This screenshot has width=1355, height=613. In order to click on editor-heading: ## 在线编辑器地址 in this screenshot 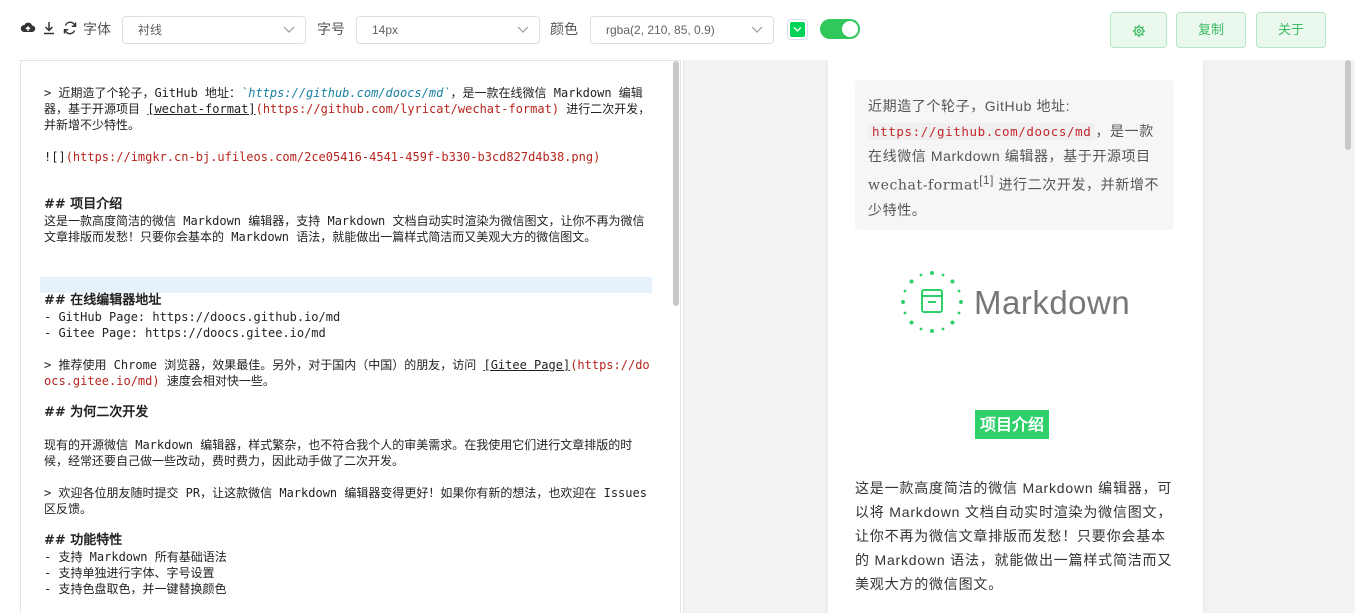, I will do `click(103, 300)`.